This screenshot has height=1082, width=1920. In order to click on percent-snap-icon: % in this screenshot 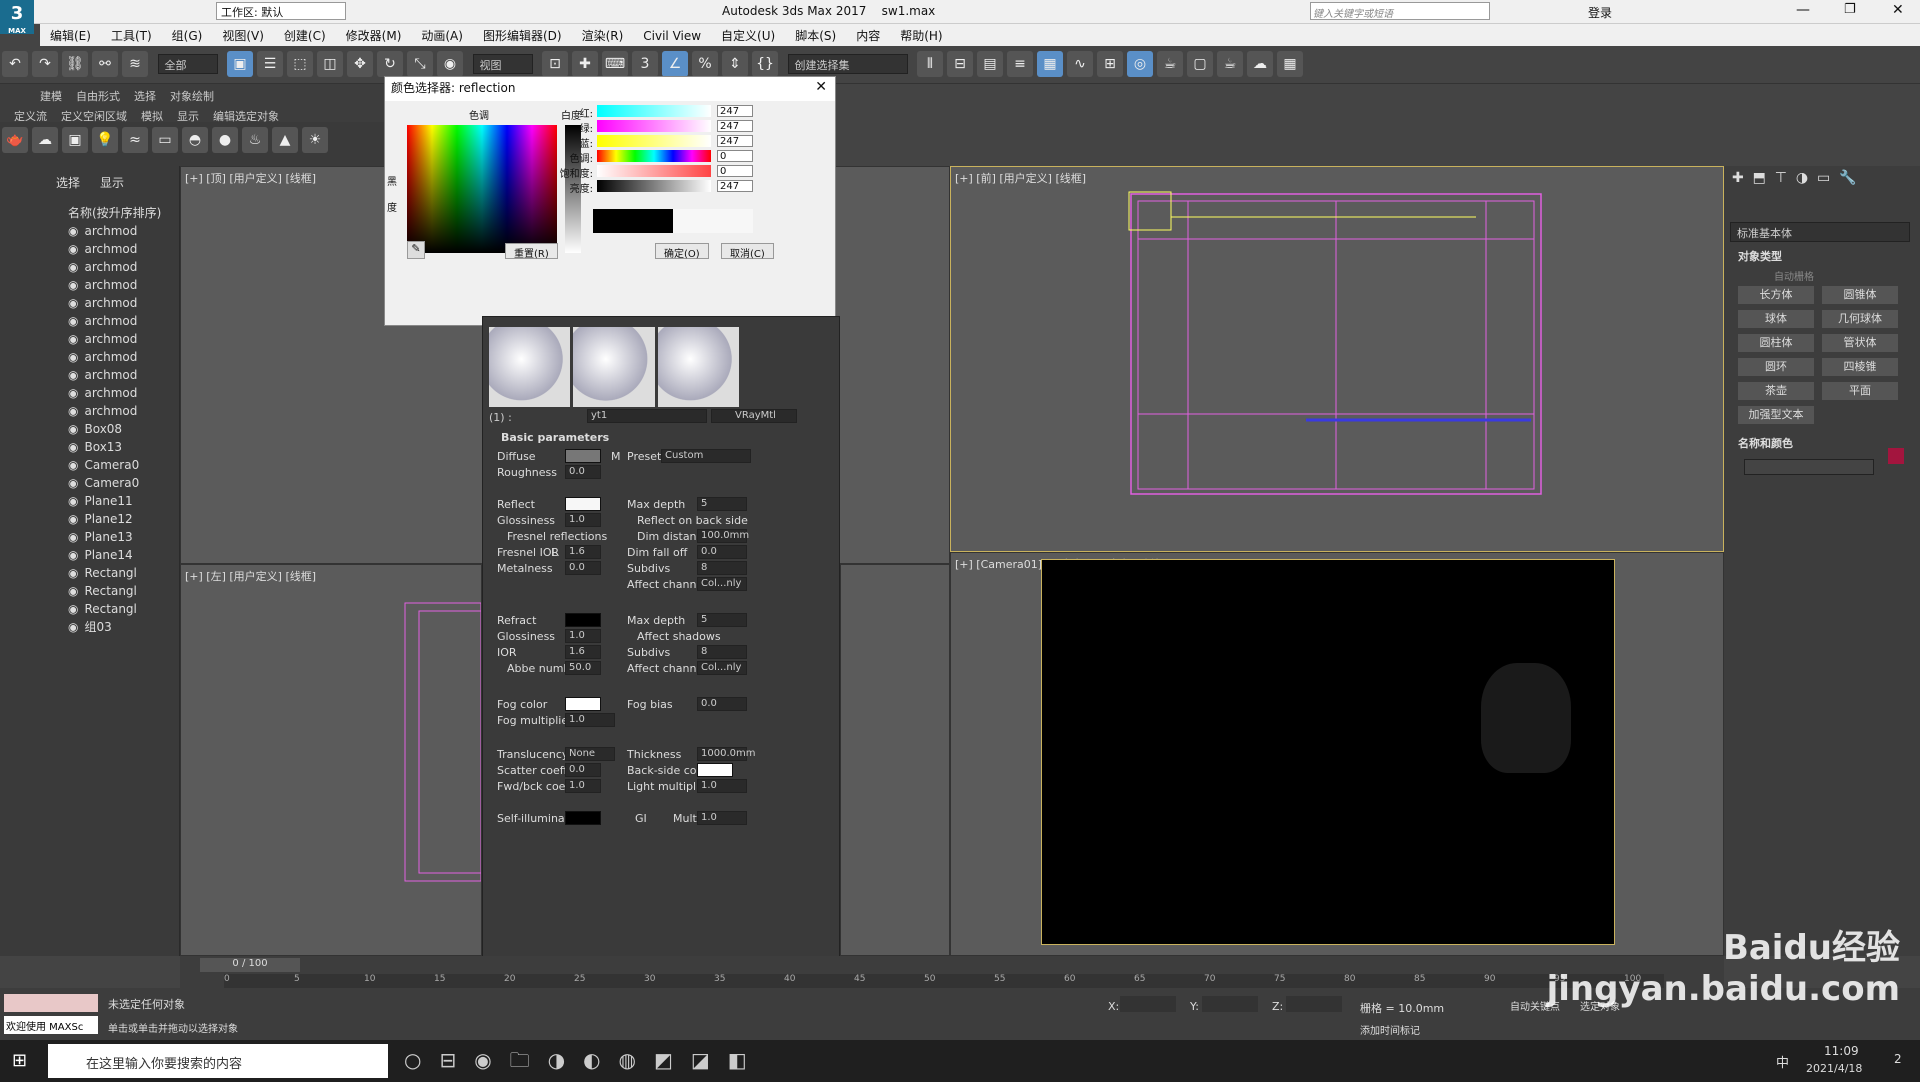, I will do `click(705, 64)`.